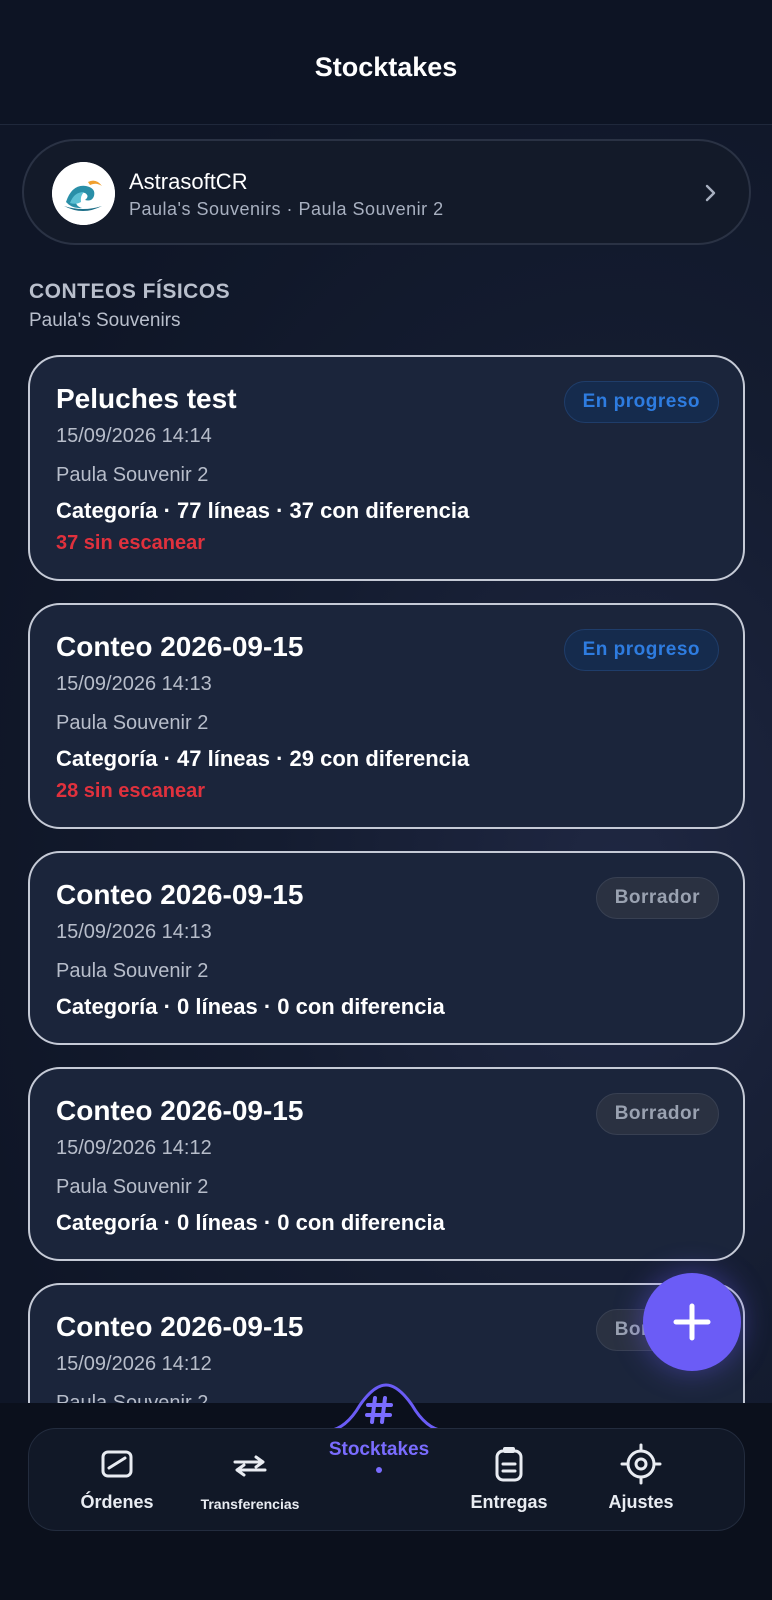 The image size is (772, 1600). What do you see at coordinates (286, 209) in the screenshot?
I see `account-subtitle: Paula's Souvenirs · Paula Souvenir 2` at bounding box center [286, 209].